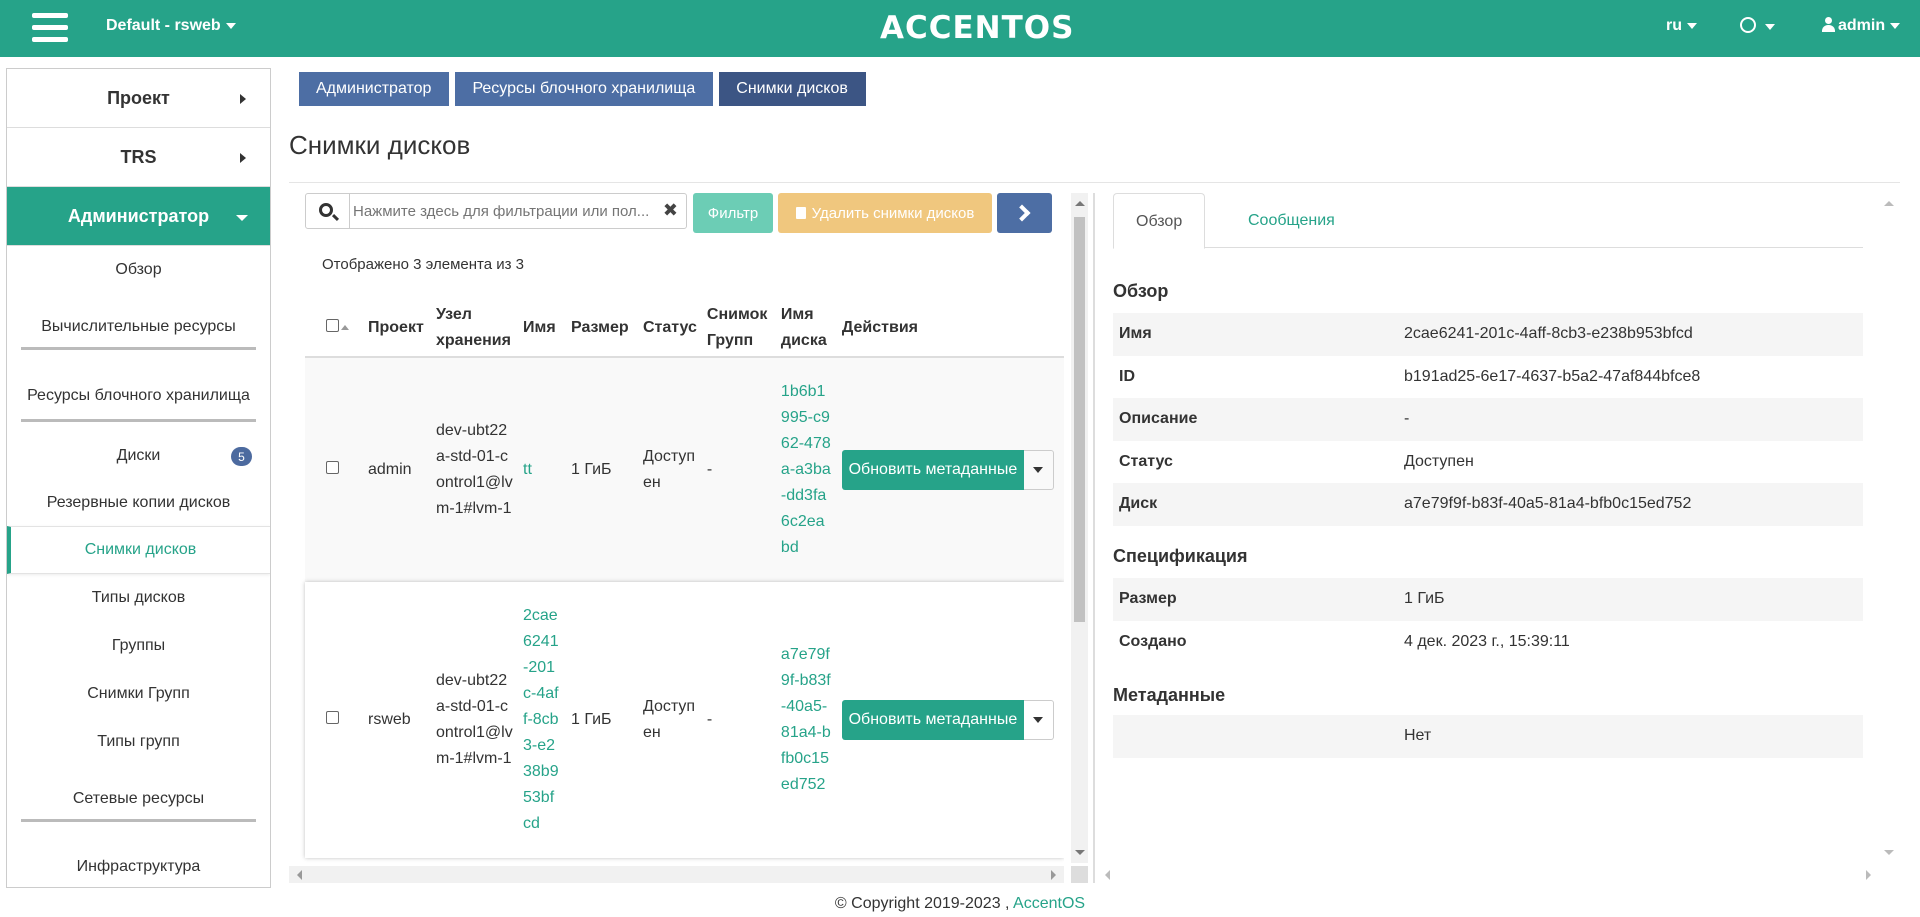 Image resolution: width=1920 pixels, height=917 pixels. What do you see at coordinates (171, 26) in the screenshot?
I see `project-selector: Default - rsweb` at bounding box center [171, 26].